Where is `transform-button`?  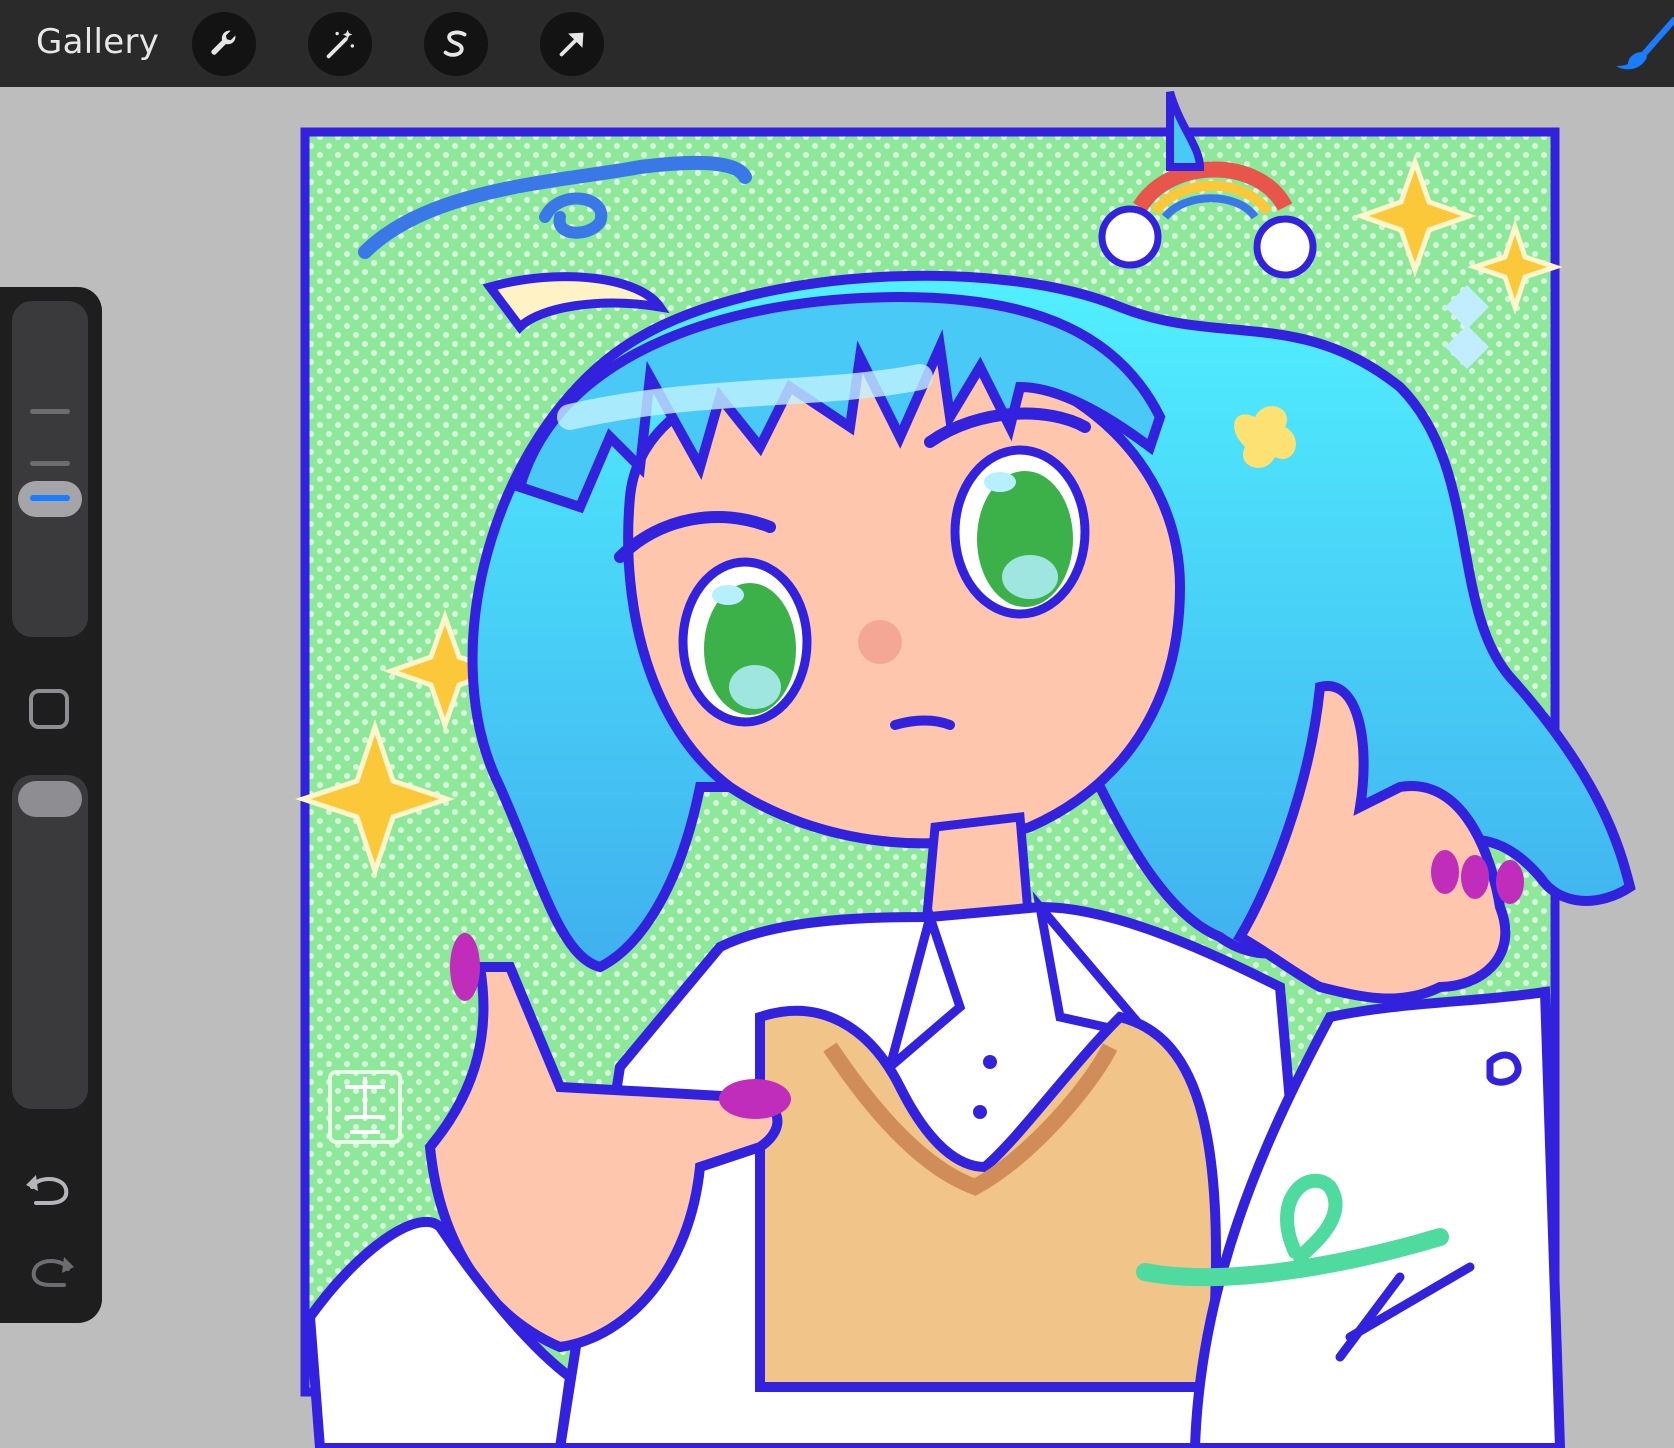
transform-button is located at coordinates (572, 44).